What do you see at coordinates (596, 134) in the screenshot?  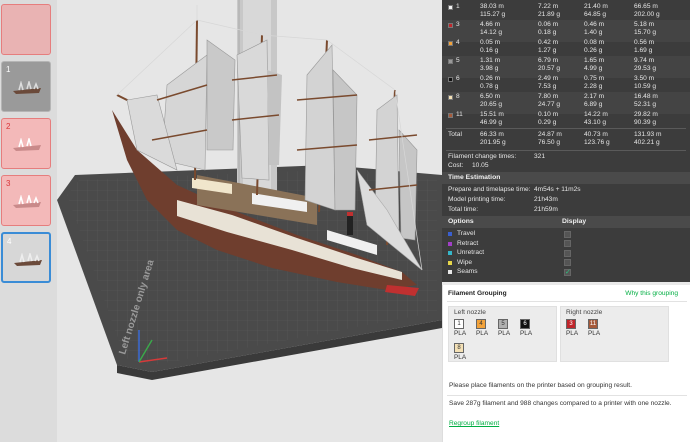 I see `total-c3-m: 40.73 m` at bounding box center [596, 134].